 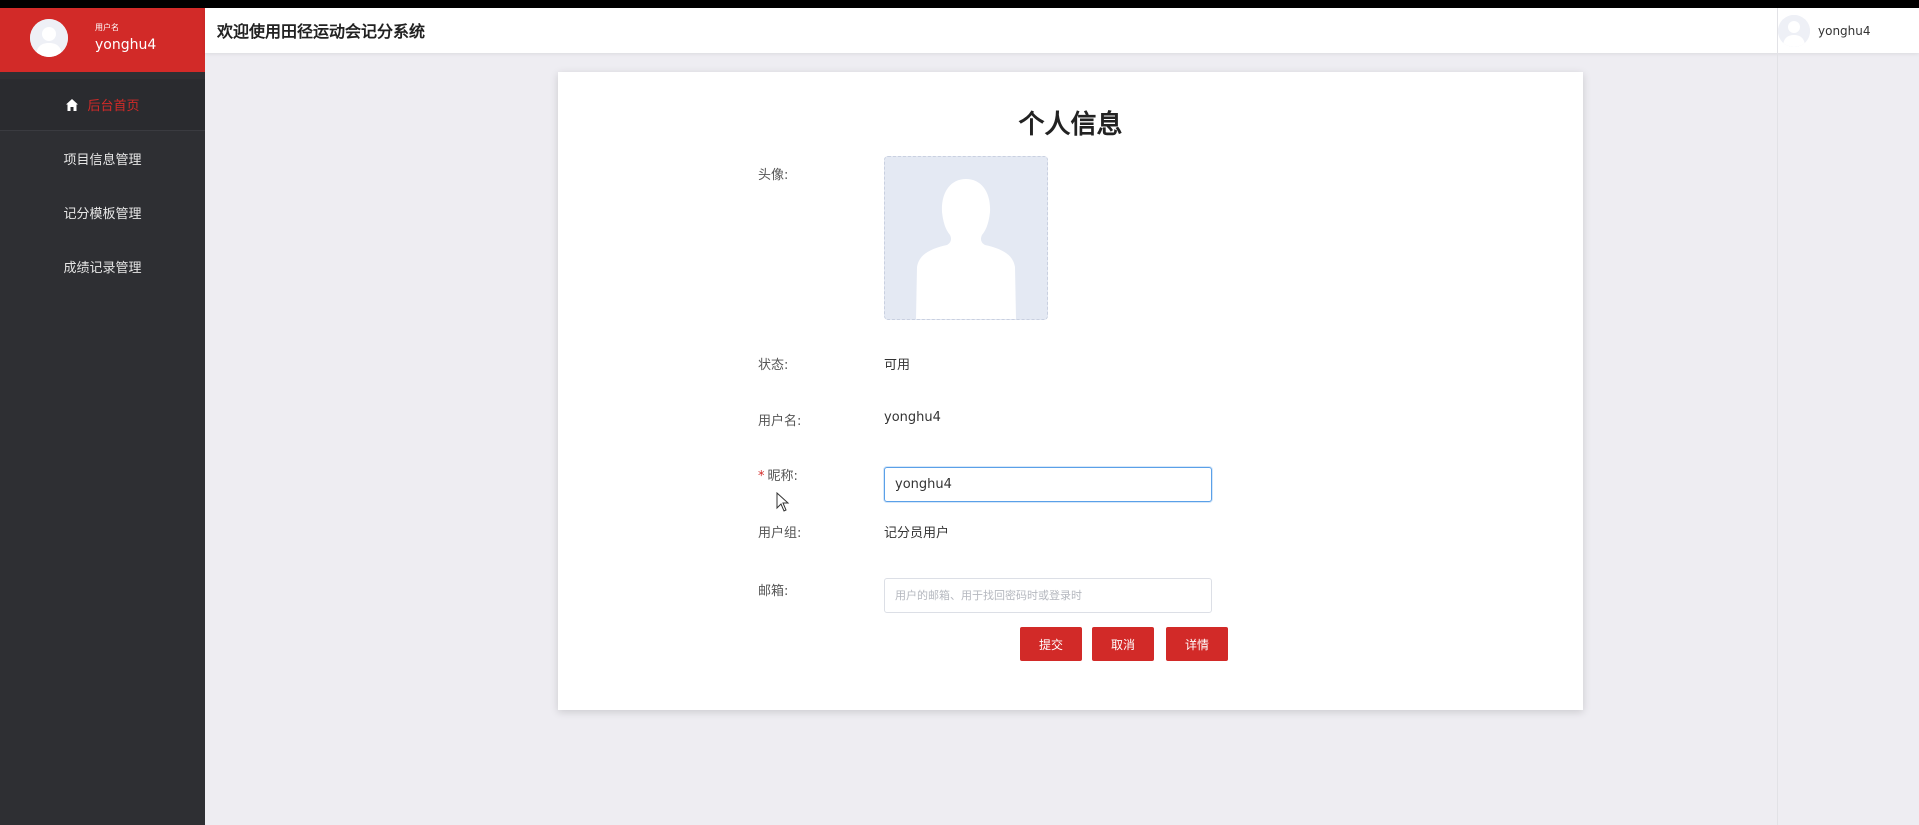 I want to click on sidebar-item-score-records: 成绩记录管理, so click(x=102, y=266).